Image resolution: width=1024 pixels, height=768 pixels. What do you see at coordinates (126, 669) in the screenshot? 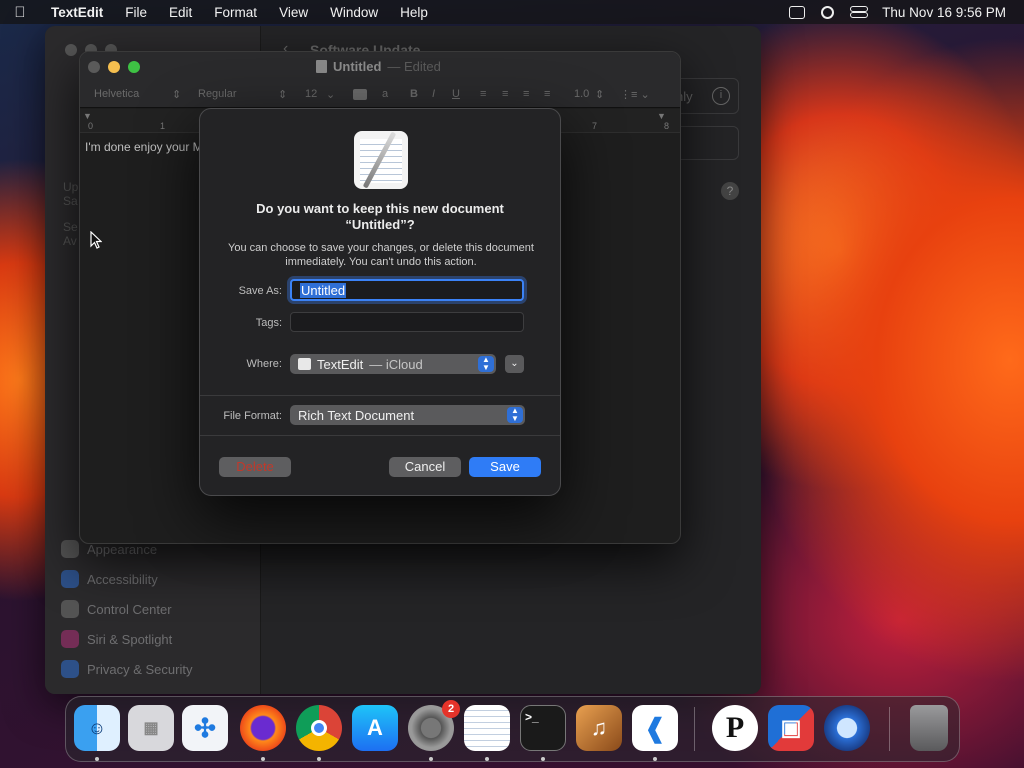
I see `sidebar-item-privacy: Privacy & Security` at bounding box center [126, 669].